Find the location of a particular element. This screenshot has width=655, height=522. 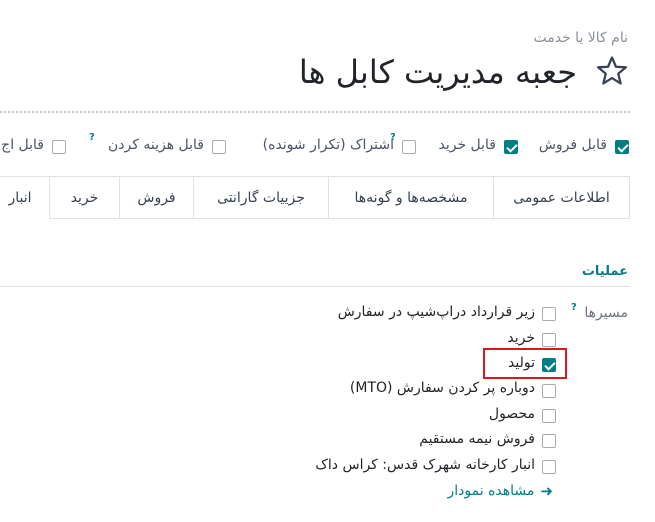

tab-sales: فروش is located at coordinates (156, 197).